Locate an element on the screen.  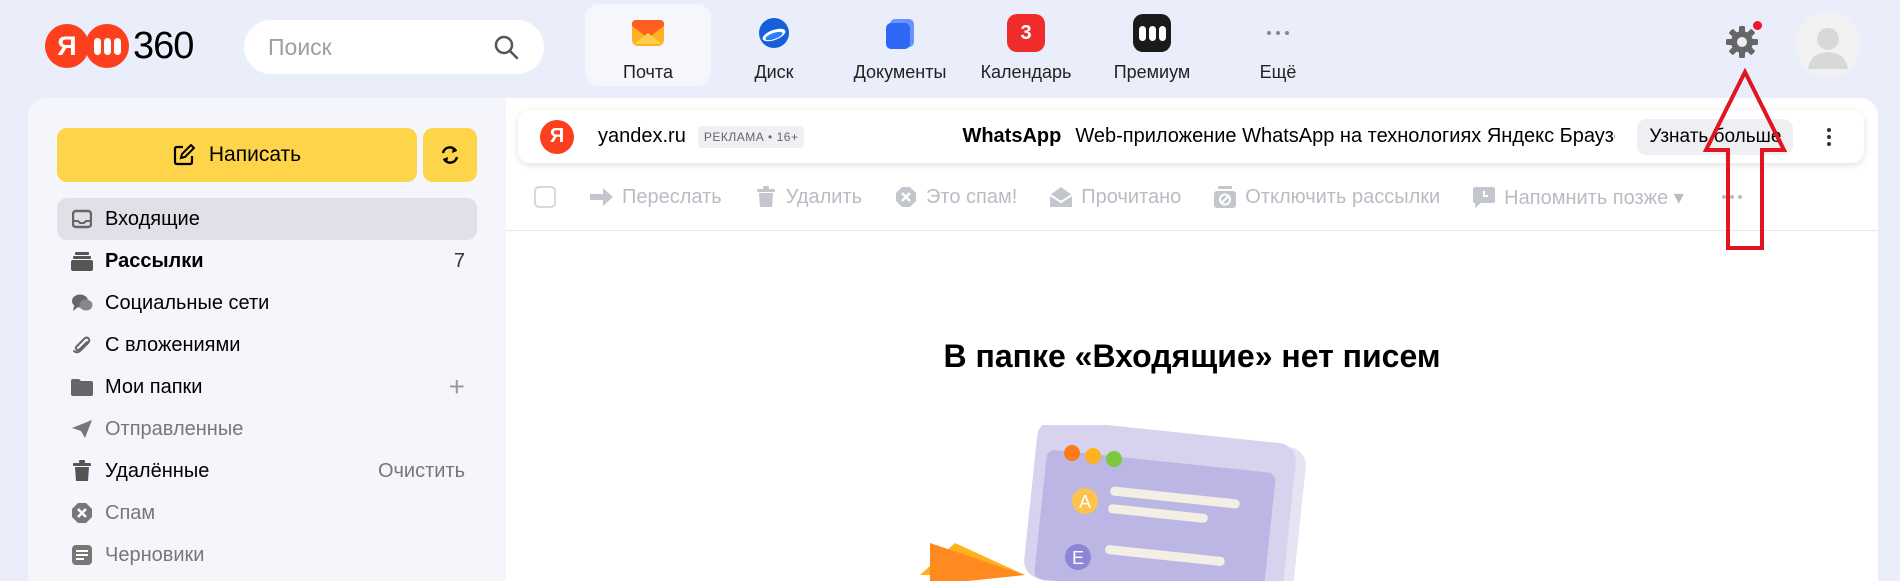
search-box is located at coordinates (394, 47).